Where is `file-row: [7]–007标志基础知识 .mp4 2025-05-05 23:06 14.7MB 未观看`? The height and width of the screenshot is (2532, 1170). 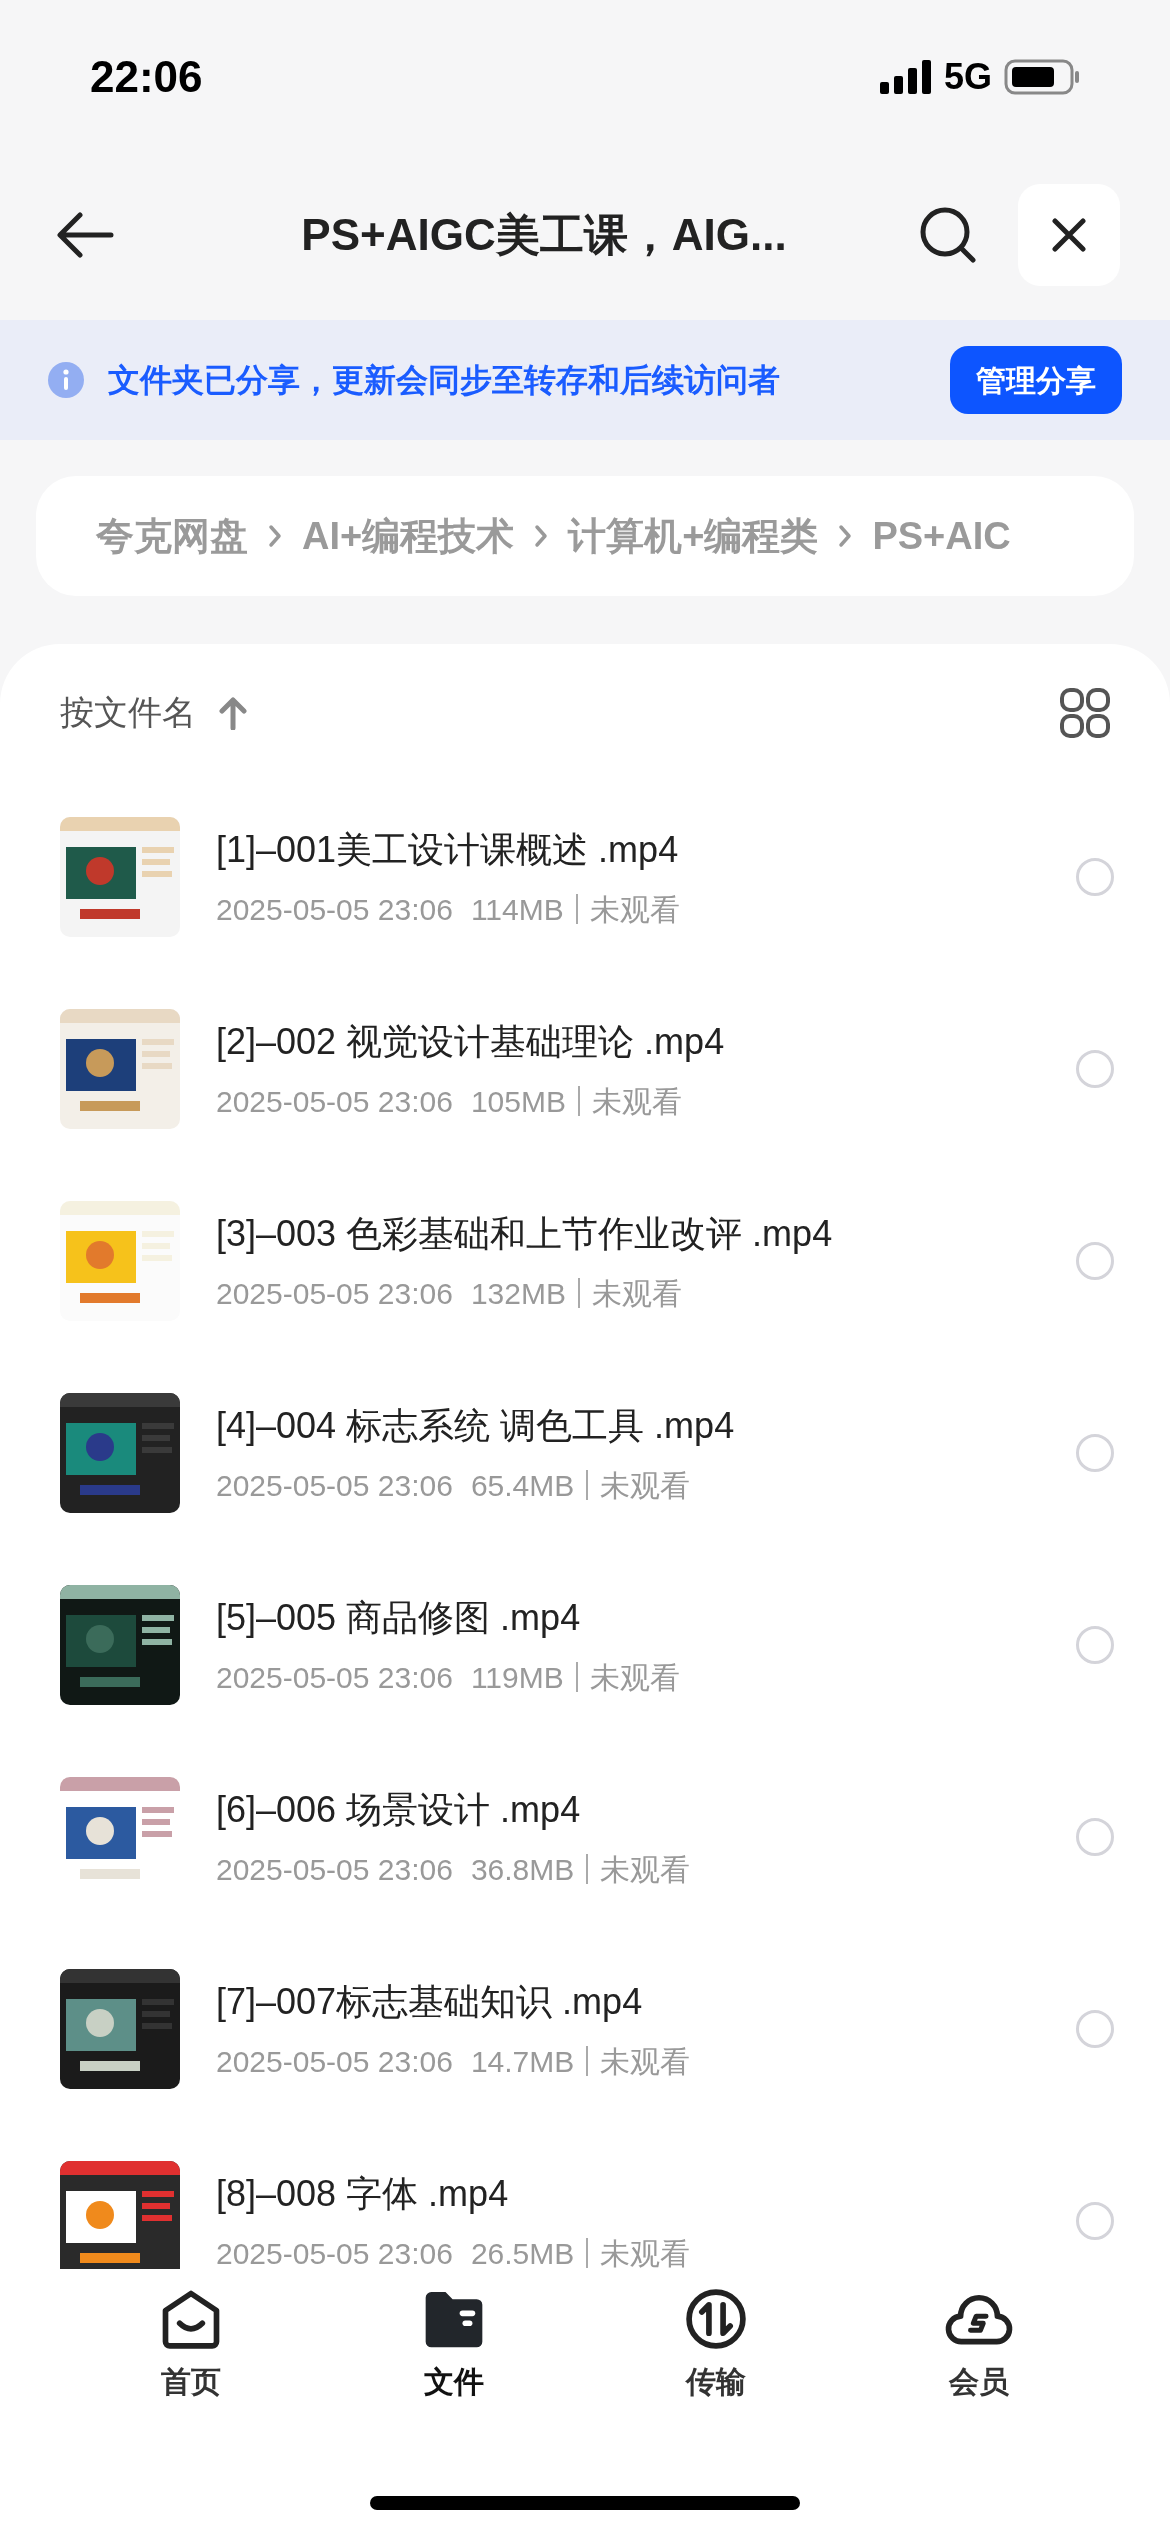
file-row: [7]–007标志基础知识 .mp4 2025-05-05 23:06 14.7MB 未观看 is located at coordinates (585, 2029).